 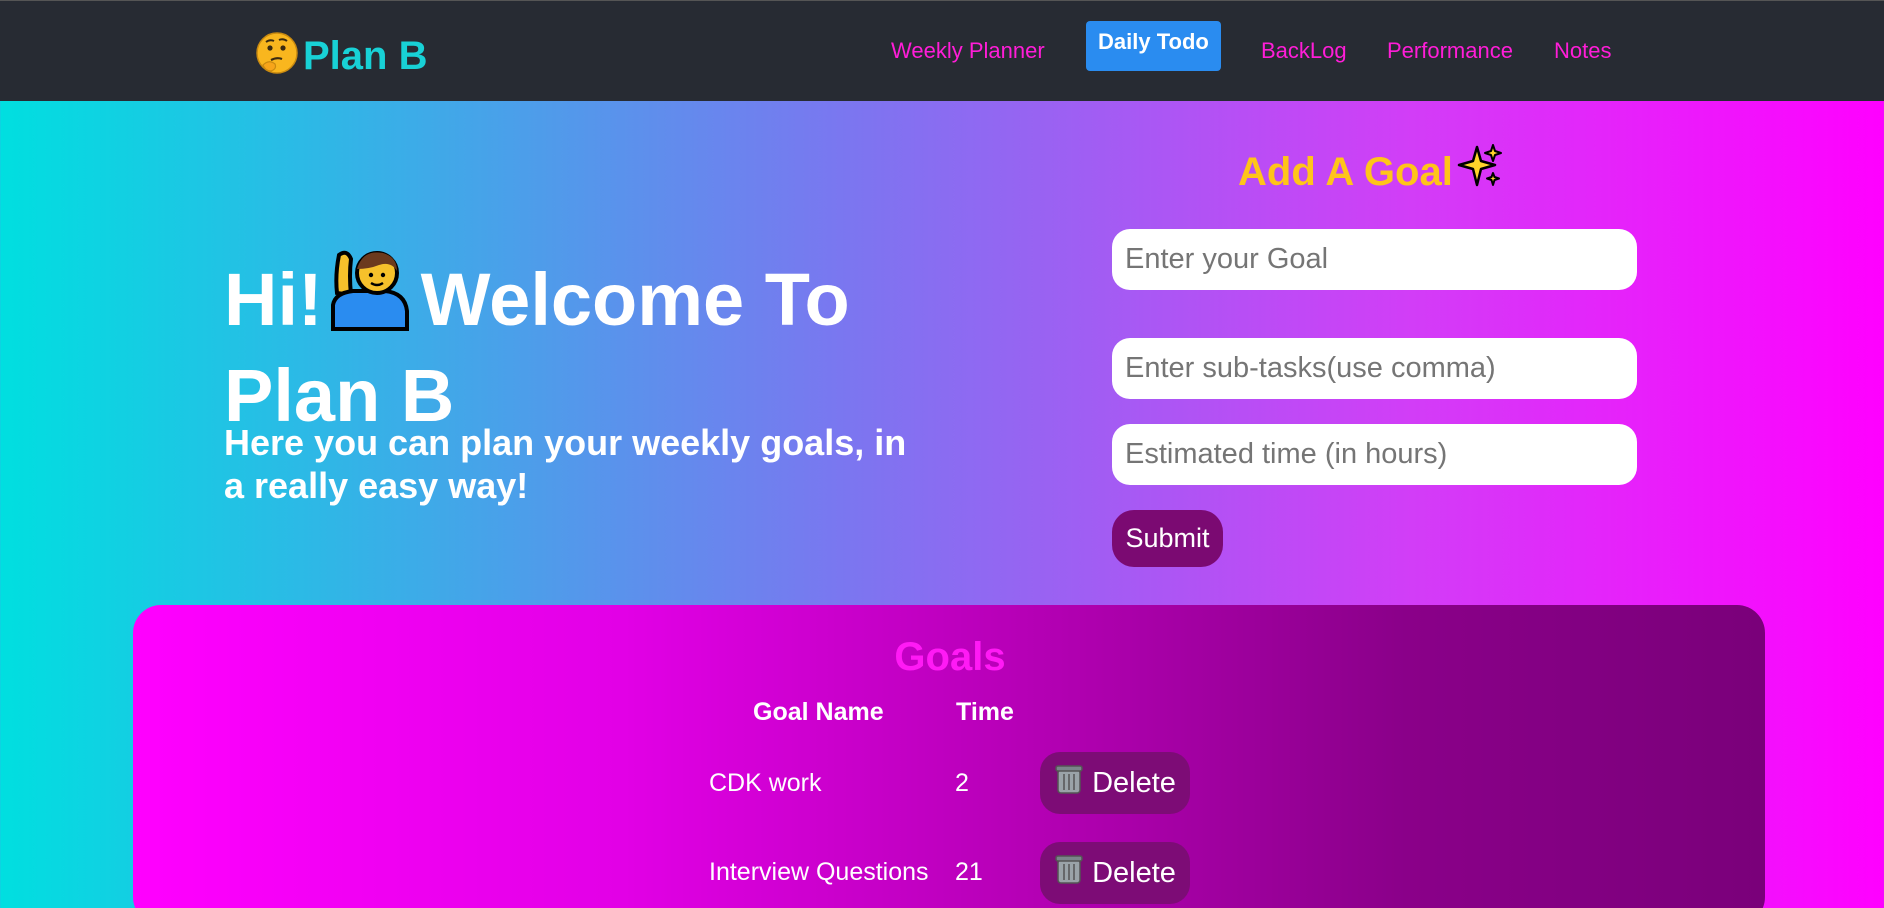 I want to click on column-header-time: Time, so click(x=985, y=712).